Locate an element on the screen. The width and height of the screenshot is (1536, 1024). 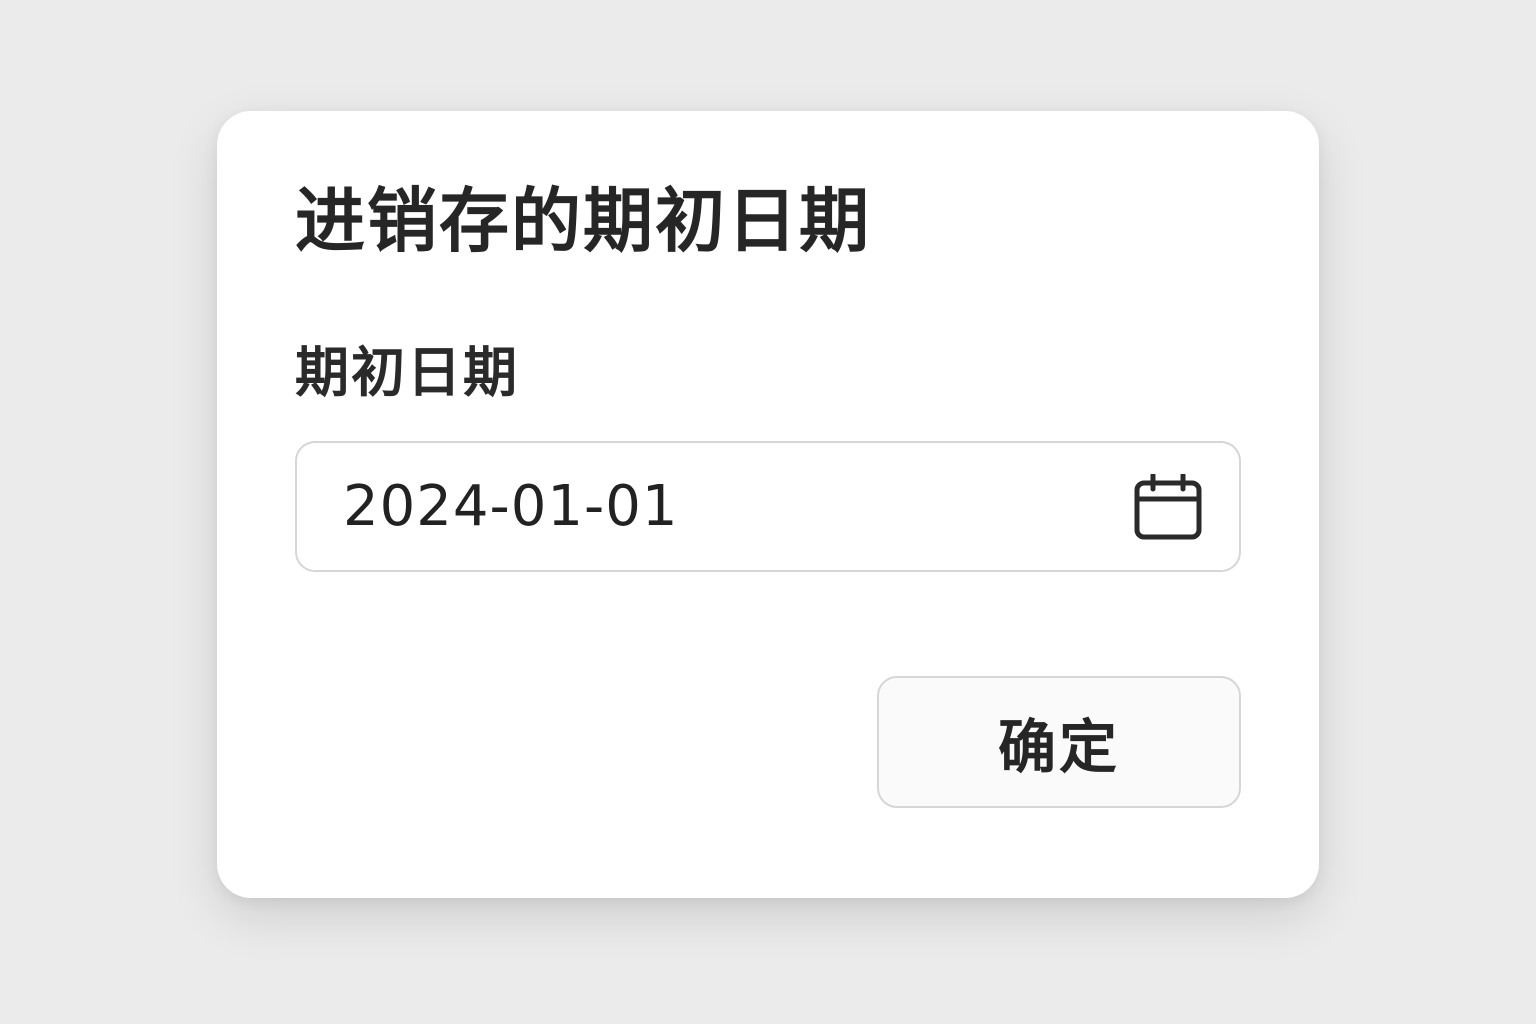
start-date-value: 2024-01-01 is located at coordinates (738, 506).